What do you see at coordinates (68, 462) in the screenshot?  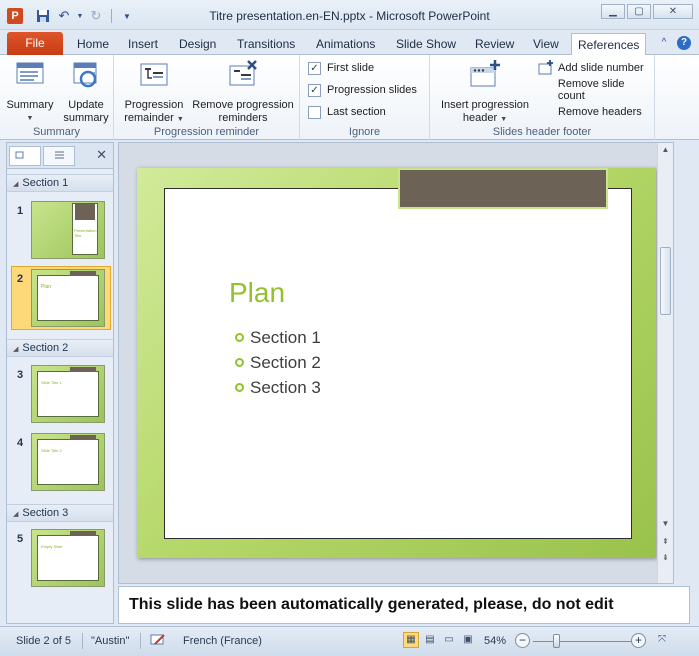 I see `slide-thumbnail-4: Slide Title 2` at bounding box center [68, 462].